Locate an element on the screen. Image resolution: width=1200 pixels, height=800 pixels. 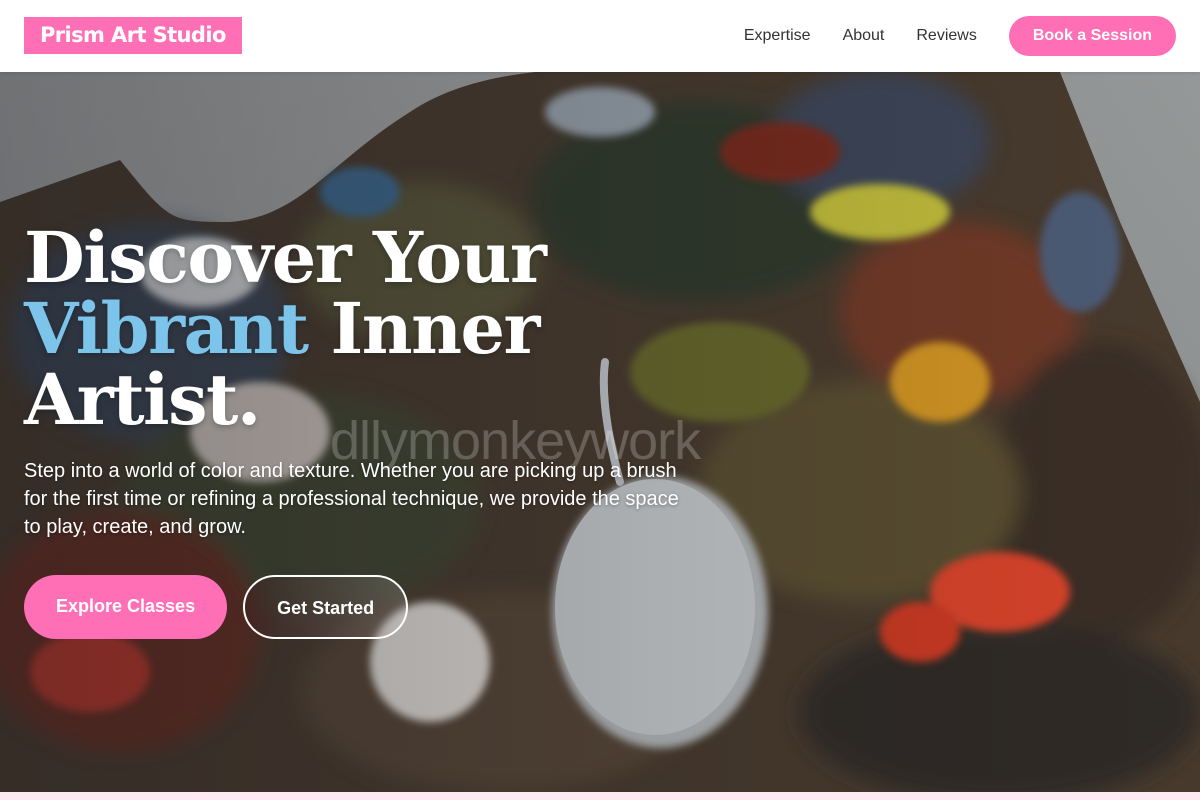
page-bottom-strip is located at coordinates (600, 796).